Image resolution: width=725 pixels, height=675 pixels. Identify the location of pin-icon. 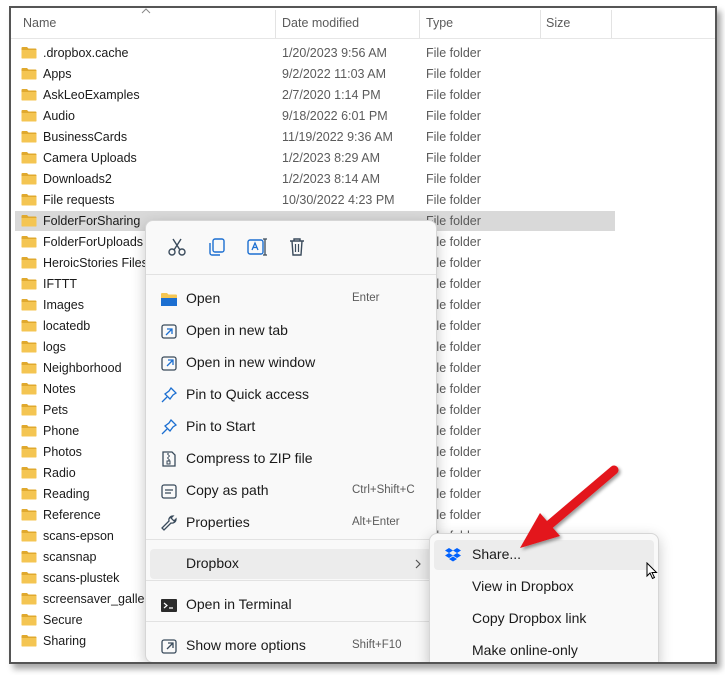
(169, 394).